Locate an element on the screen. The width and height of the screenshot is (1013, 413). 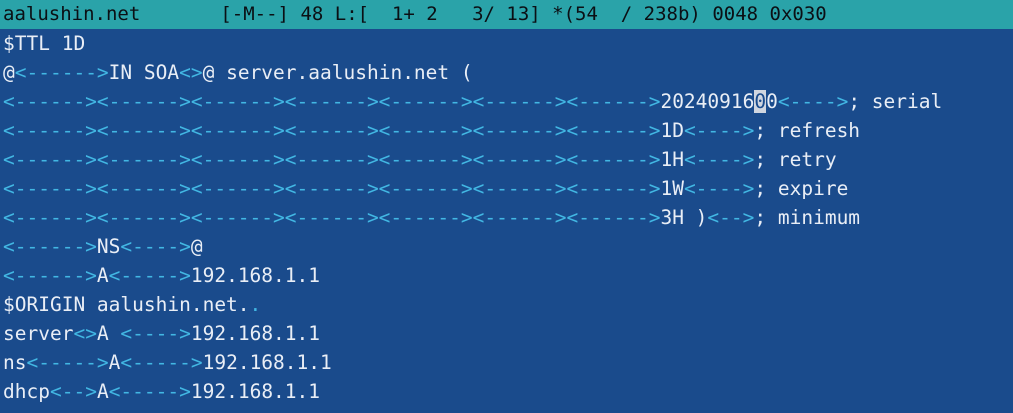
line-text: 20240916 is located at coordinates (707, 101).